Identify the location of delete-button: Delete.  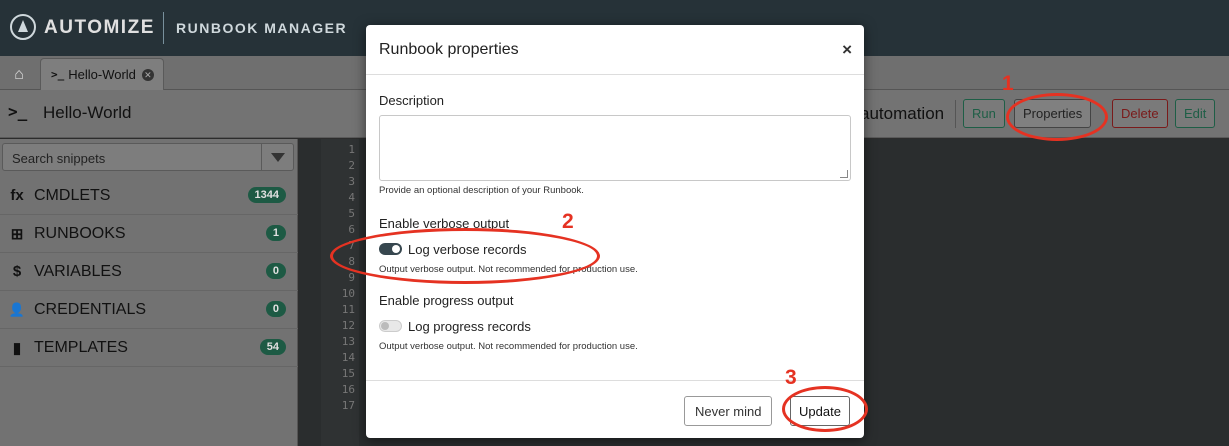
(1140, 113).